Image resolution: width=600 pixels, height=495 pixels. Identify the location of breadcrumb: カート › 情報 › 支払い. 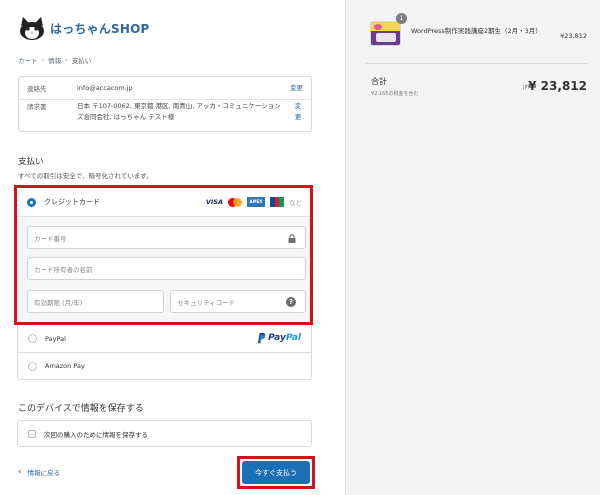
(54, 60).